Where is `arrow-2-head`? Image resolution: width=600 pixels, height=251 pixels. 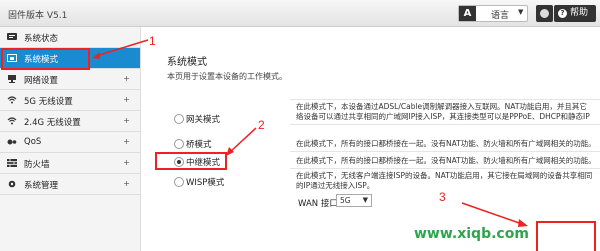 arrow-2-head is located at coordinates (230, 151).